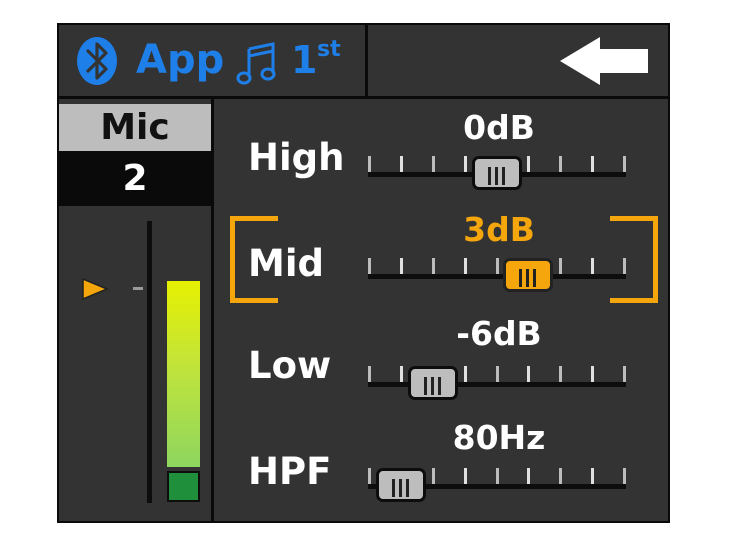 The width and height of the screenshot is (730, 548). Describe the element at coordinates (499, 486) in the screenshot. I see `hpf-slider` at that location.